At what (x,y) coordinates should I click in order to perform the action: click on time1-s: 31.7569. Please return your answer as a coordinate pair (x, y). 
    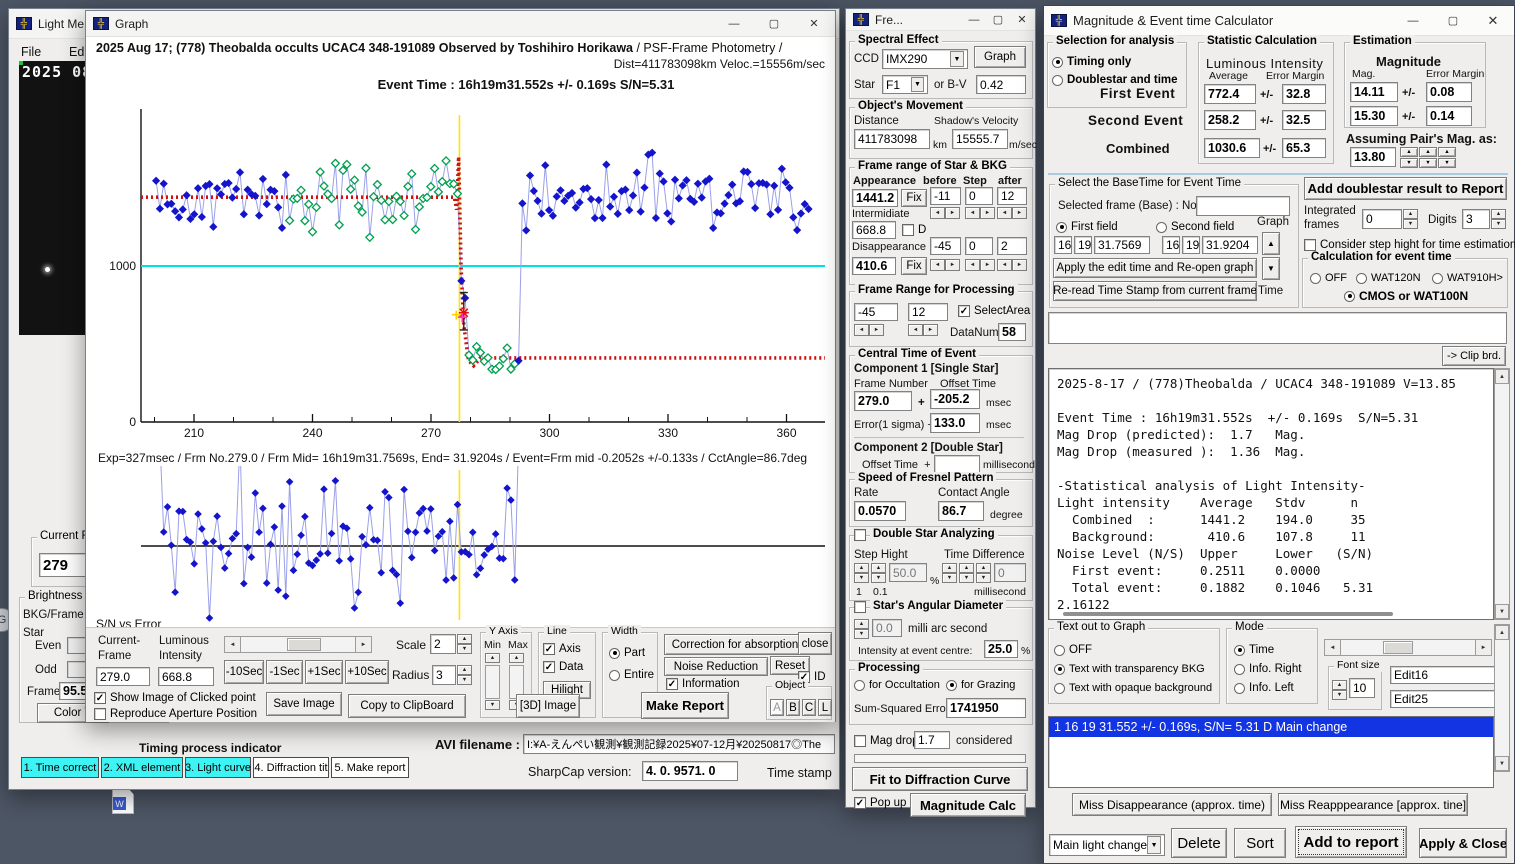
    Looking at the image, I should click on (1122, 245).